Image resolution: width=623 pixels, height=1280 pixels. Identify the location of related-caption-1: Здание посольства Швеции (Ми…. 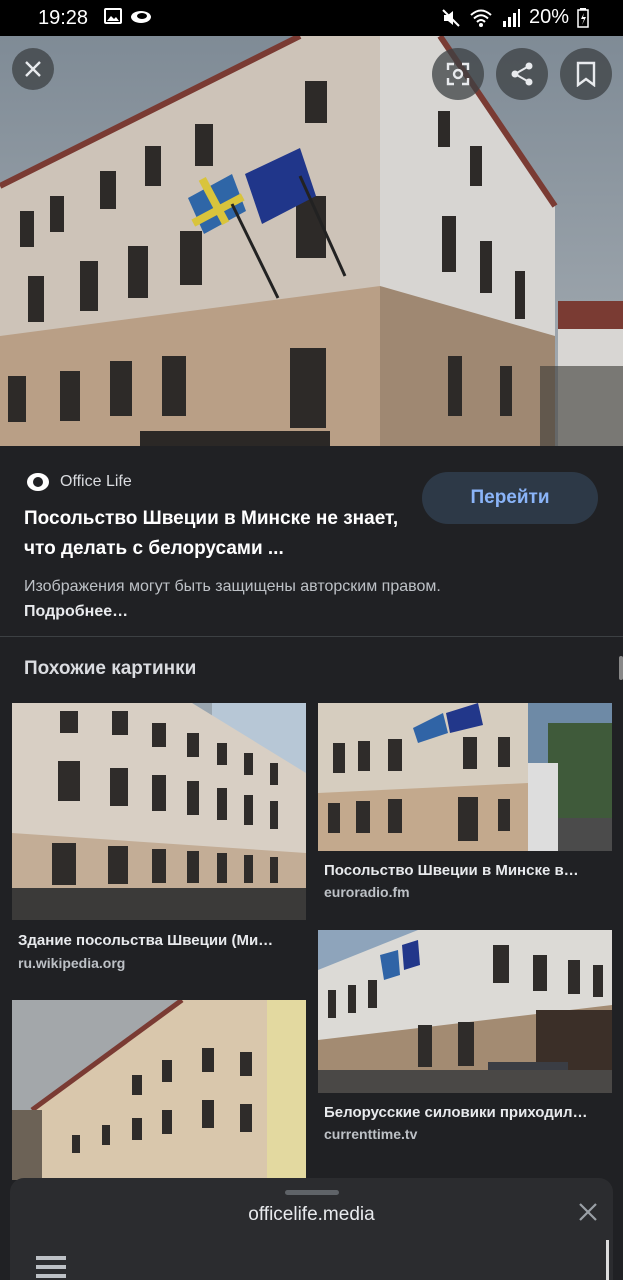
(159, 940).